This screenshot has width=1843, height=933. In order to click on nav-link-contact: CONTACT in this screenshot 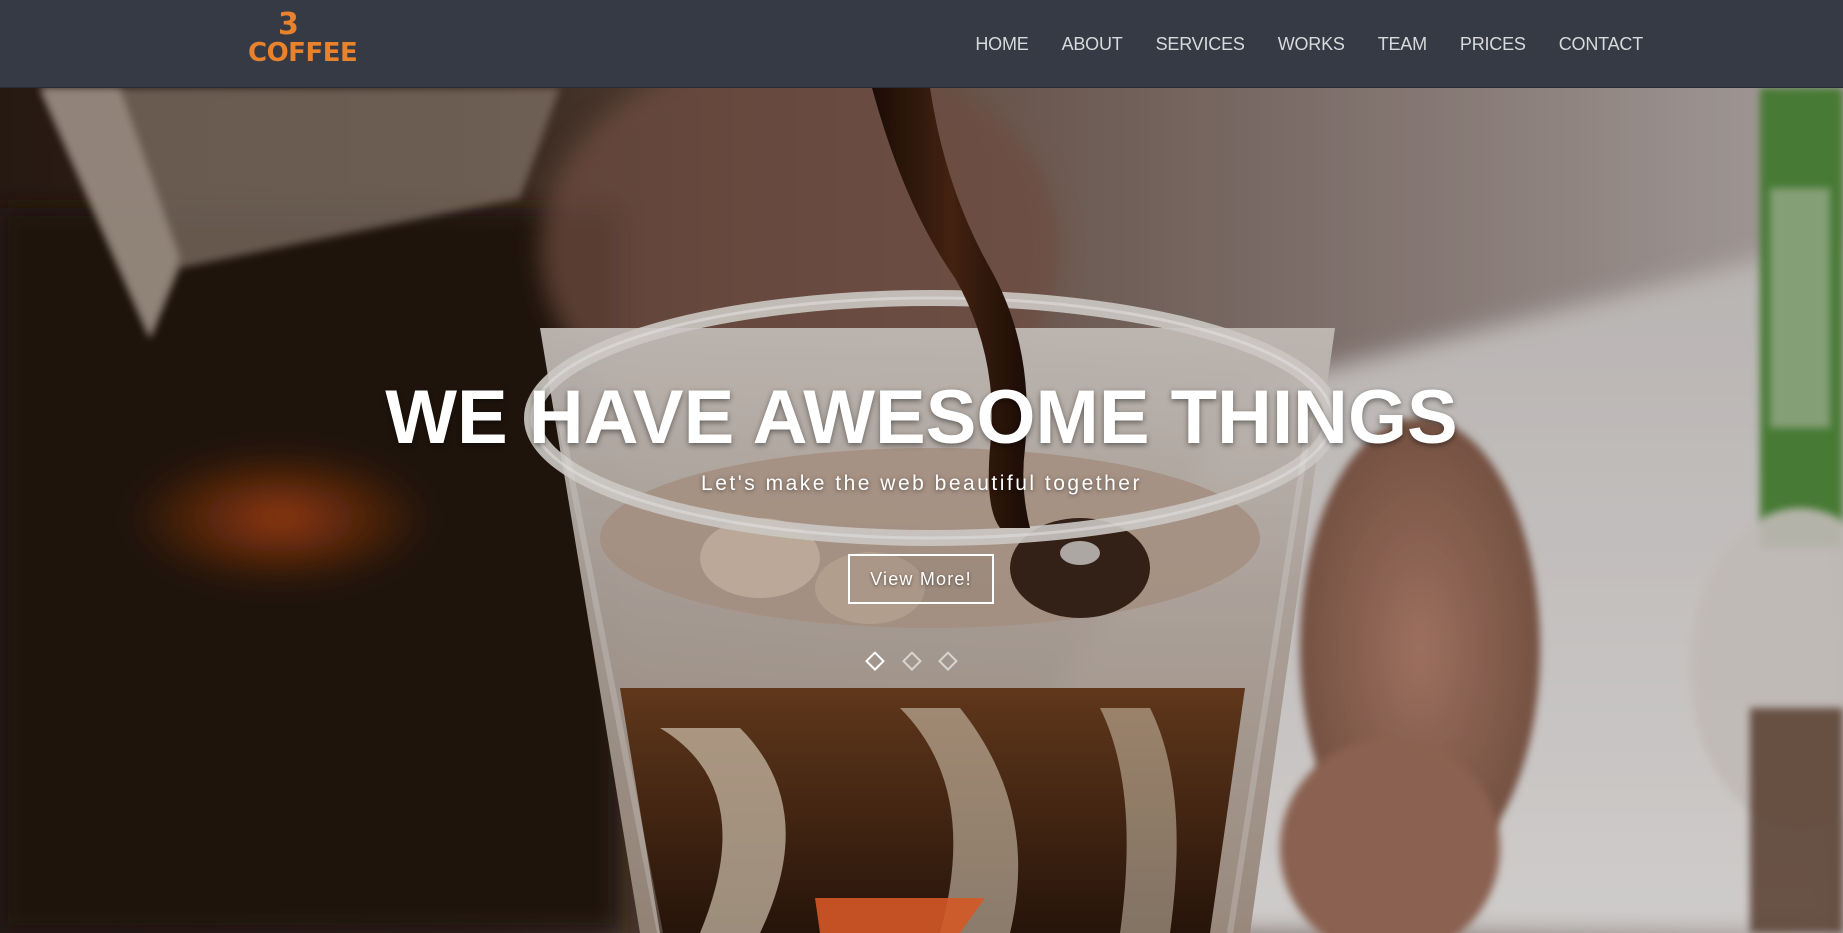, I will do `click(1601, 44)`.